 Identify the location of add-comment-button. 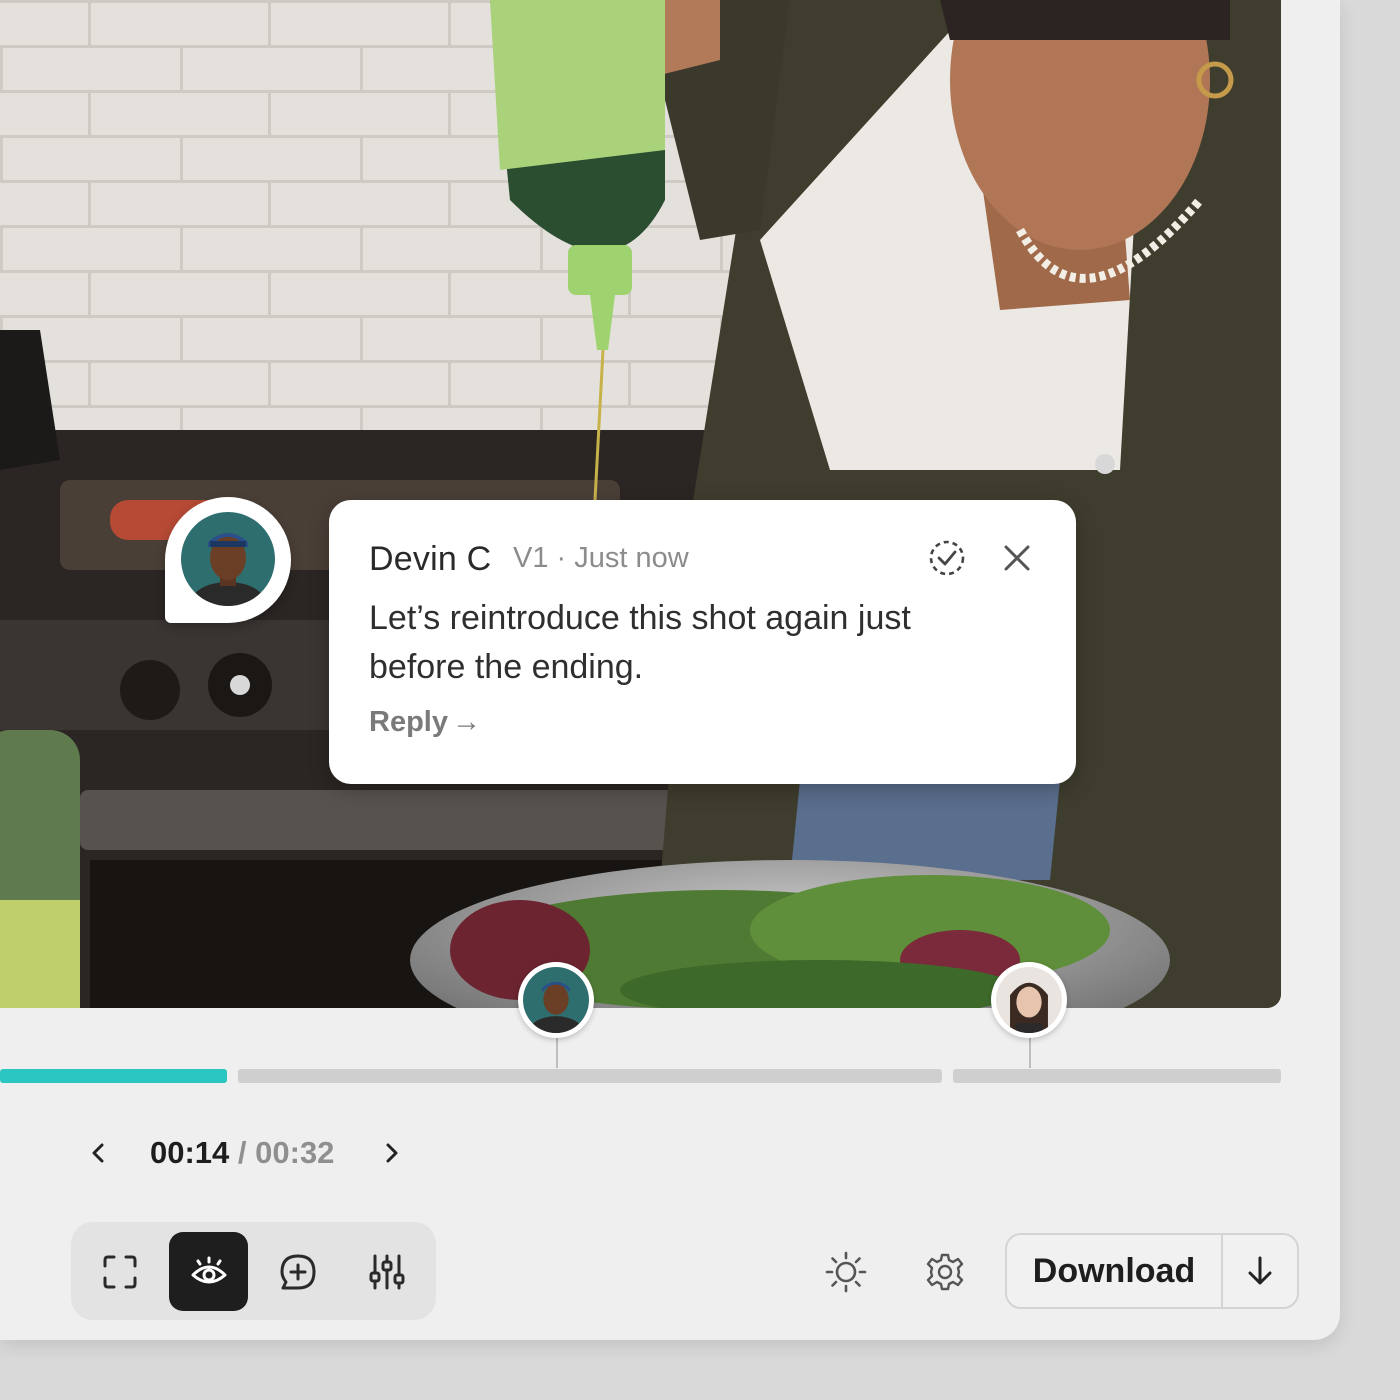
(297, 1271).